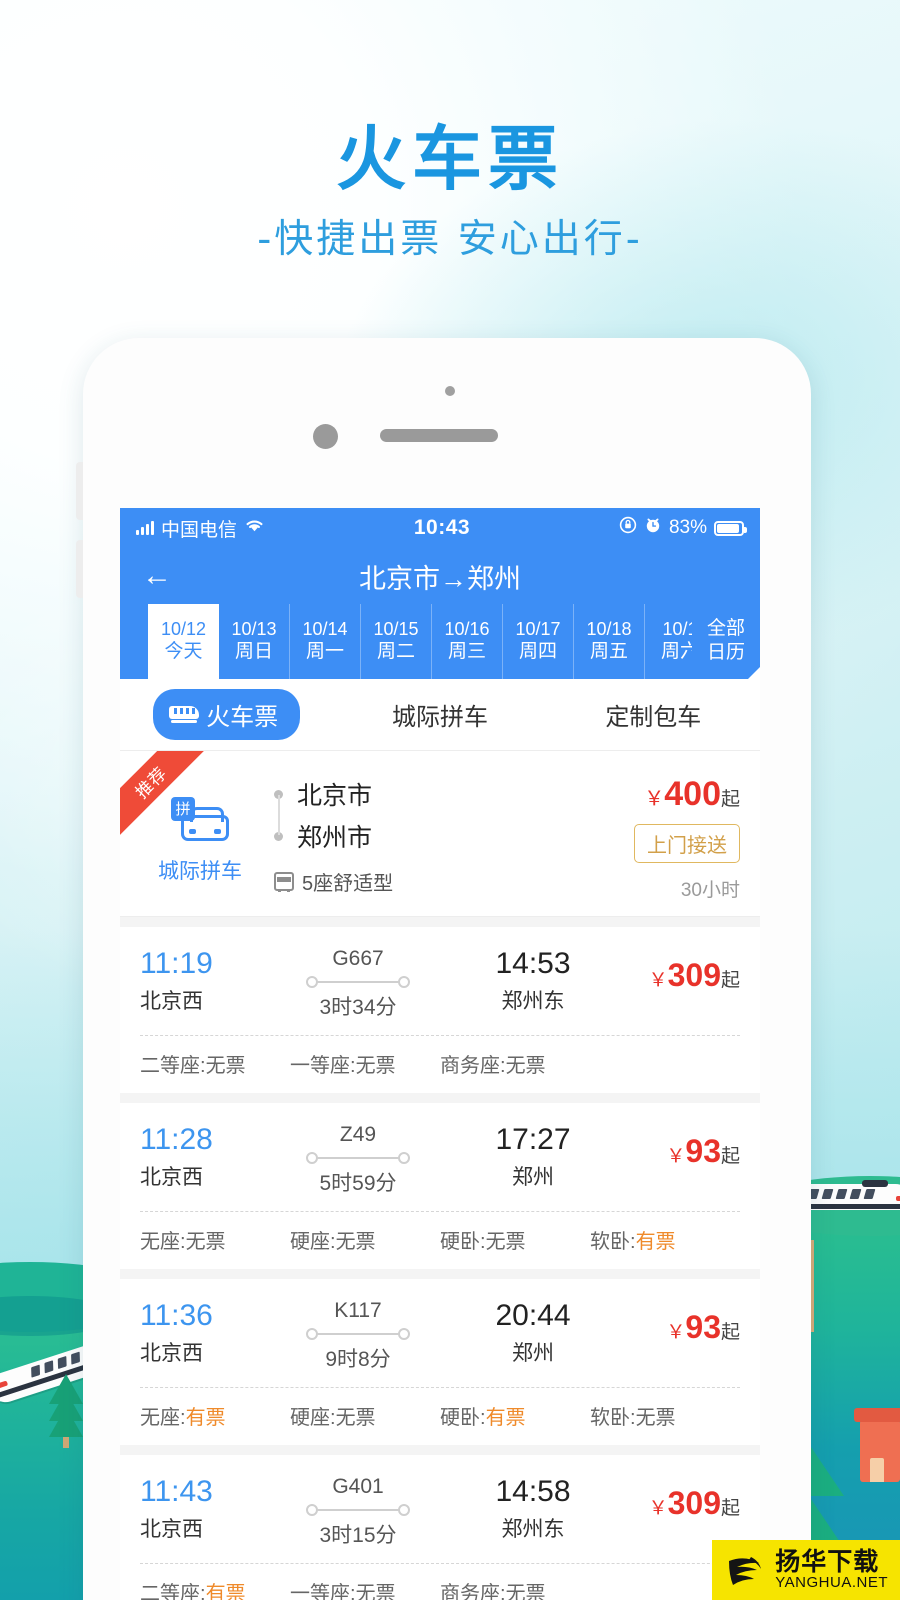 The image size is (900, 1600). Describe the element at coordinates (173, 1591) in the screenshot. I see `seat-name: 二等座:` at that location.